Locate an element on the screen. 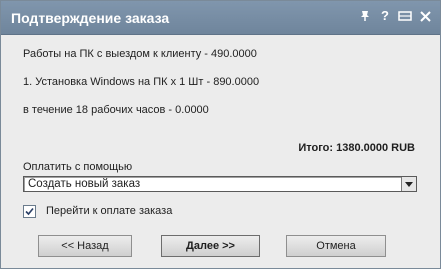 The width and height of the screenshot is (441, 269). checkmark-icon is located at coordinates (29, 211).